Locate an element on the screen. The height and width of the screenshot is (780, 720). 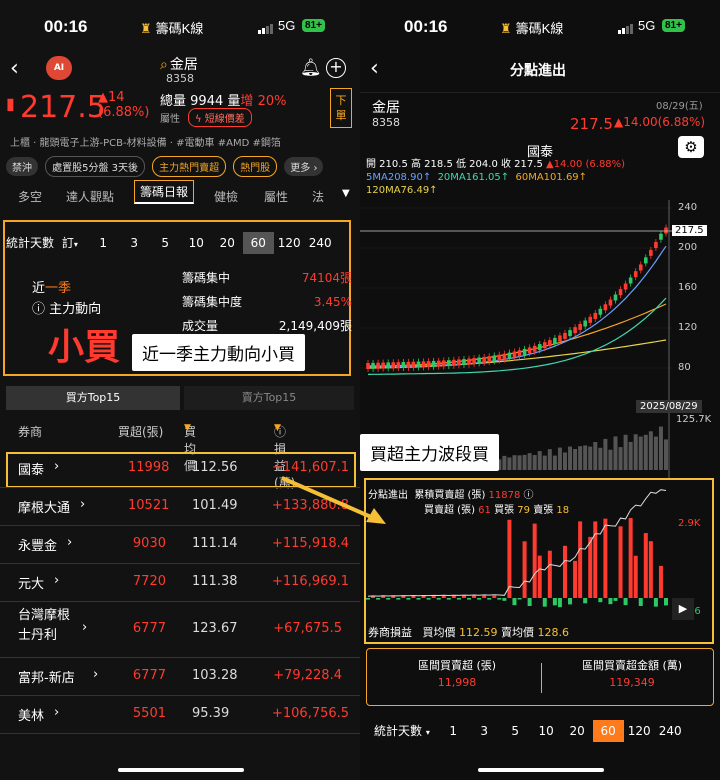
y-tick: 240 is located at coordinates (688, 207).